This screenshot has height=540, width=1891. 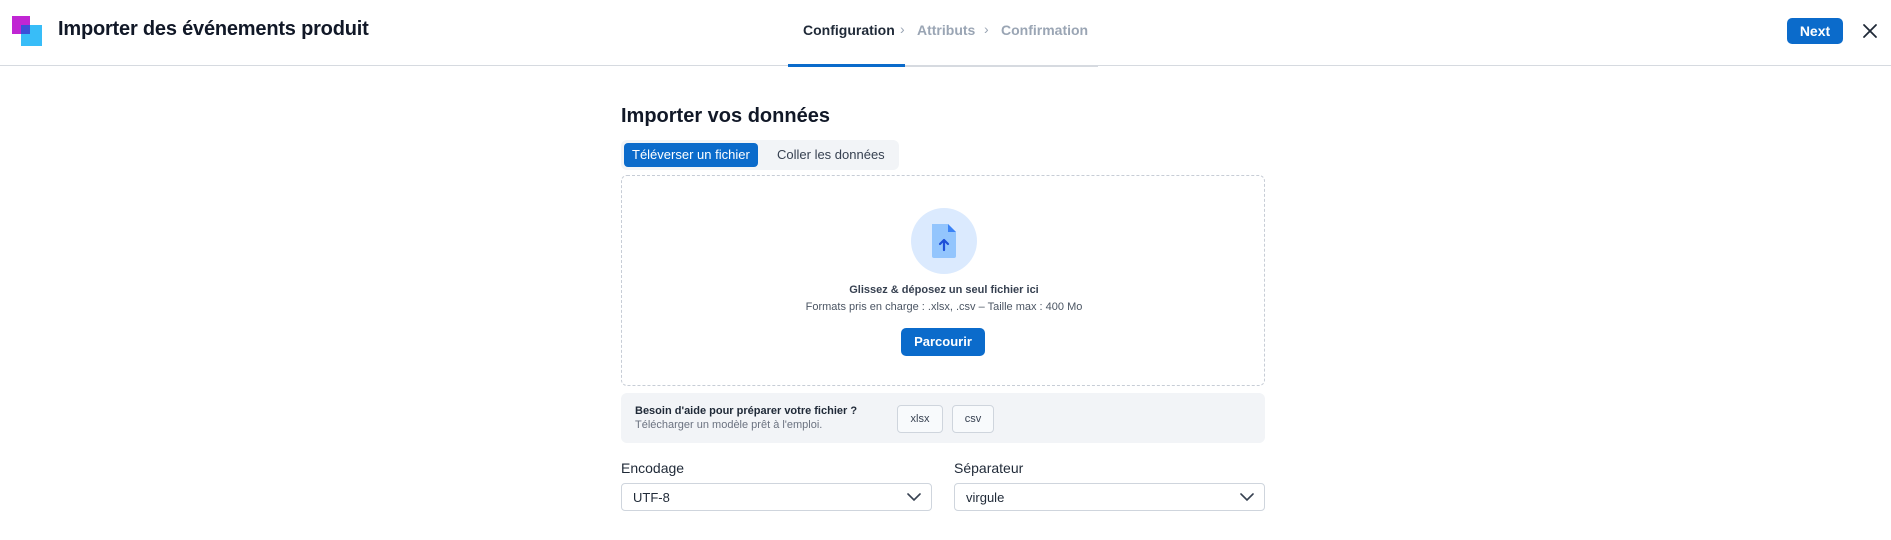 What do you see at coordinates (729, 425) in the screenshot?
I see `help-subtitle: Télécharger un modèle prêt à l'emploi.` at bounding box center [729, 425].